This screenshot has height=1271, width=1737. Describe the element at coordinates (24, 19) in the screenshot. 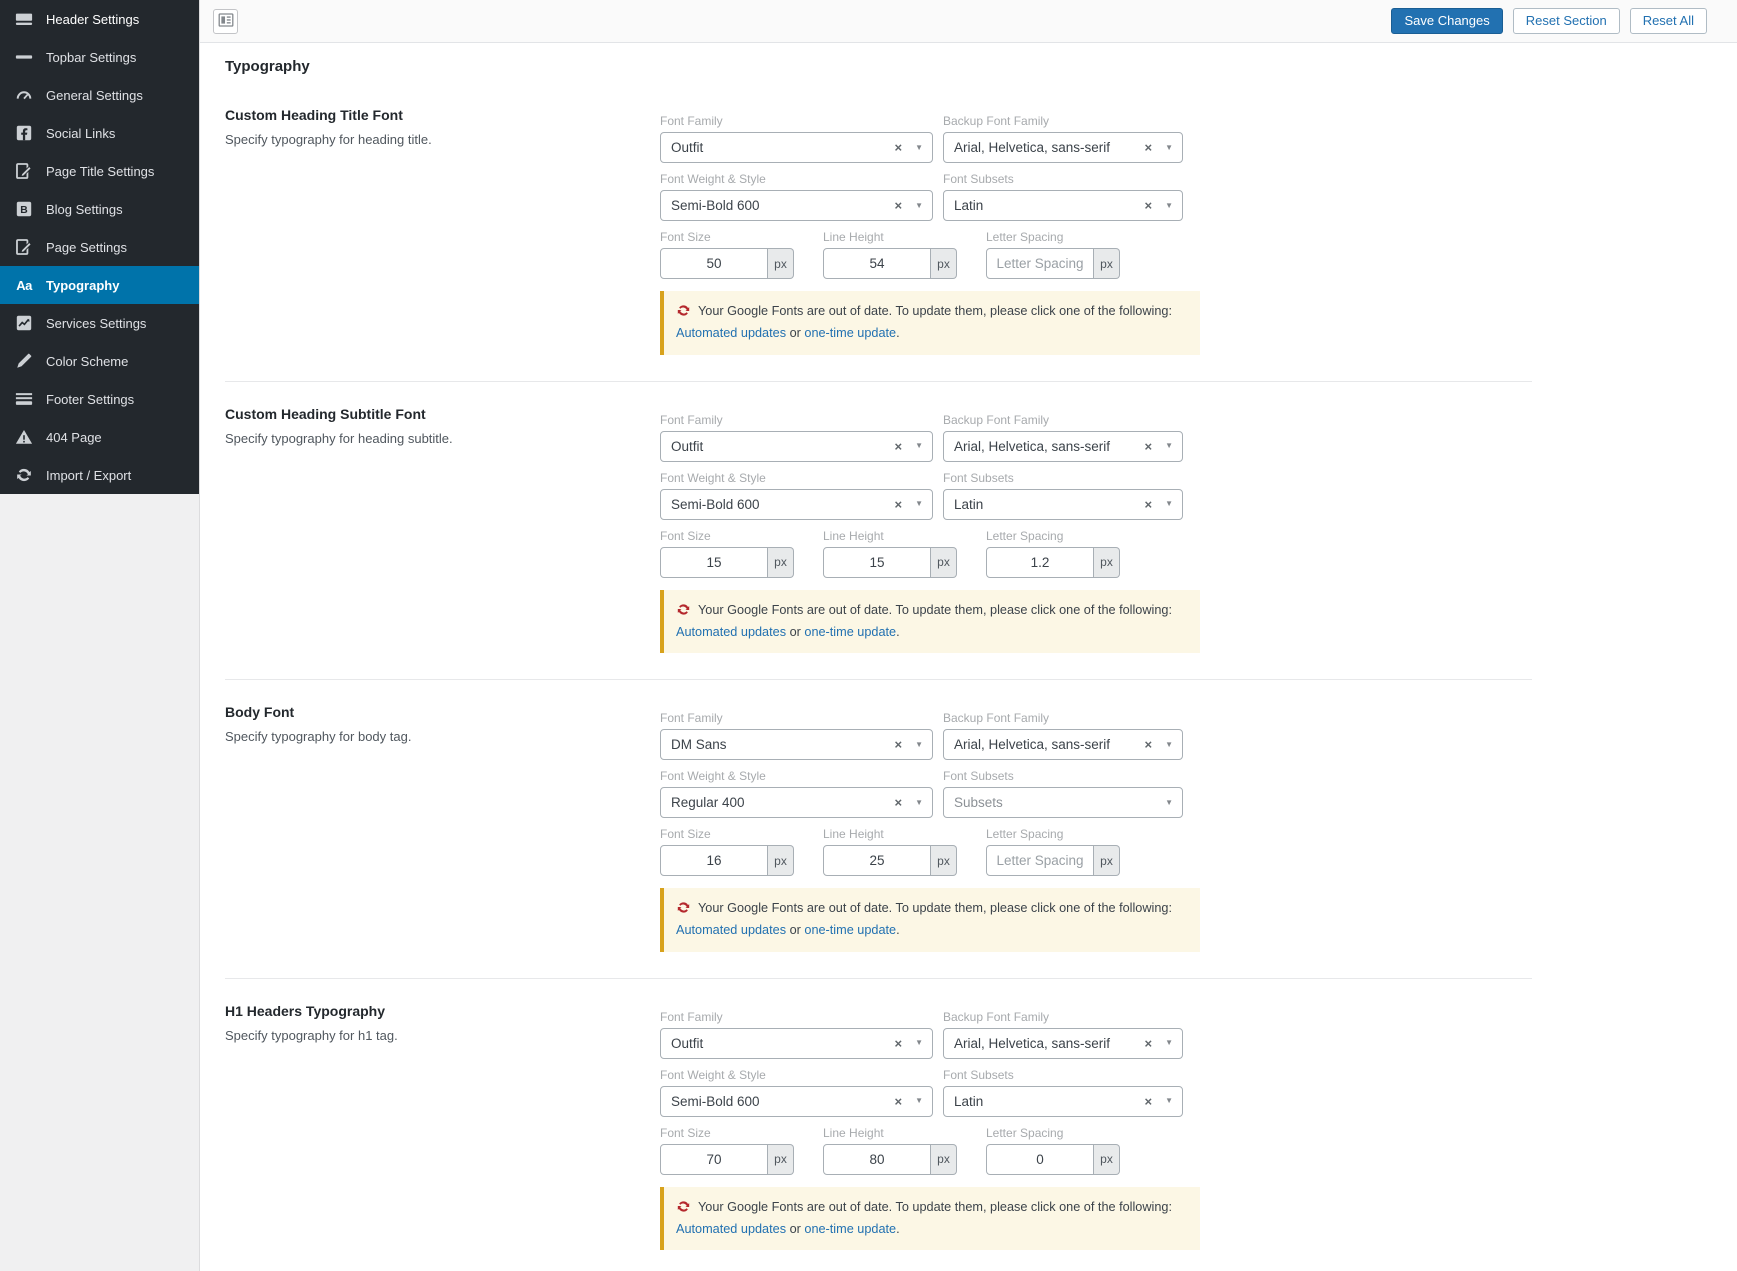

I see `header-icon` at that location.